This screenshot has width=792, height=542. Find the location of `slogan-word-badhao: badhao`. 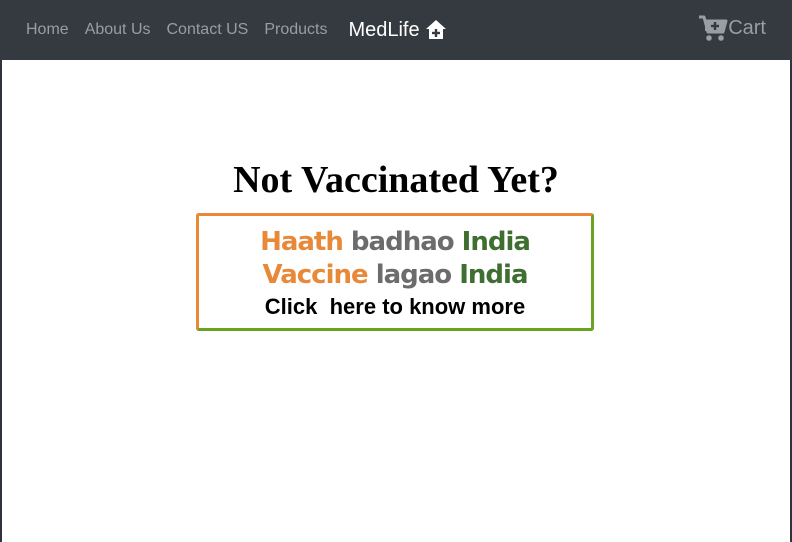

slogan-word-badhao: badhao is located at coordinates (402, 242).